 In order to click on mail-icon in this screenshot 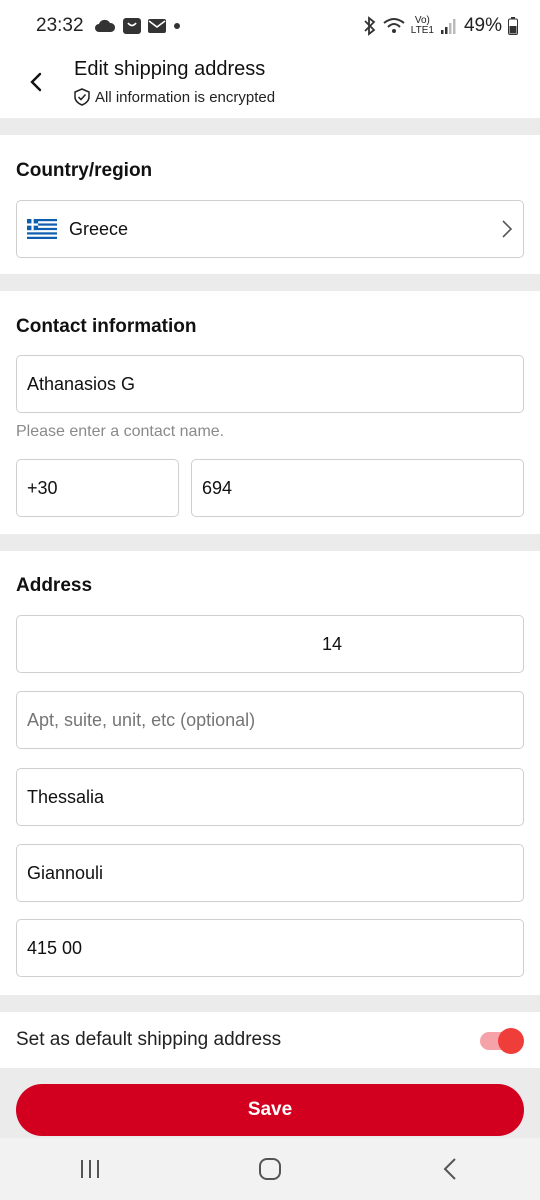, I will do `click(156, 26)`.